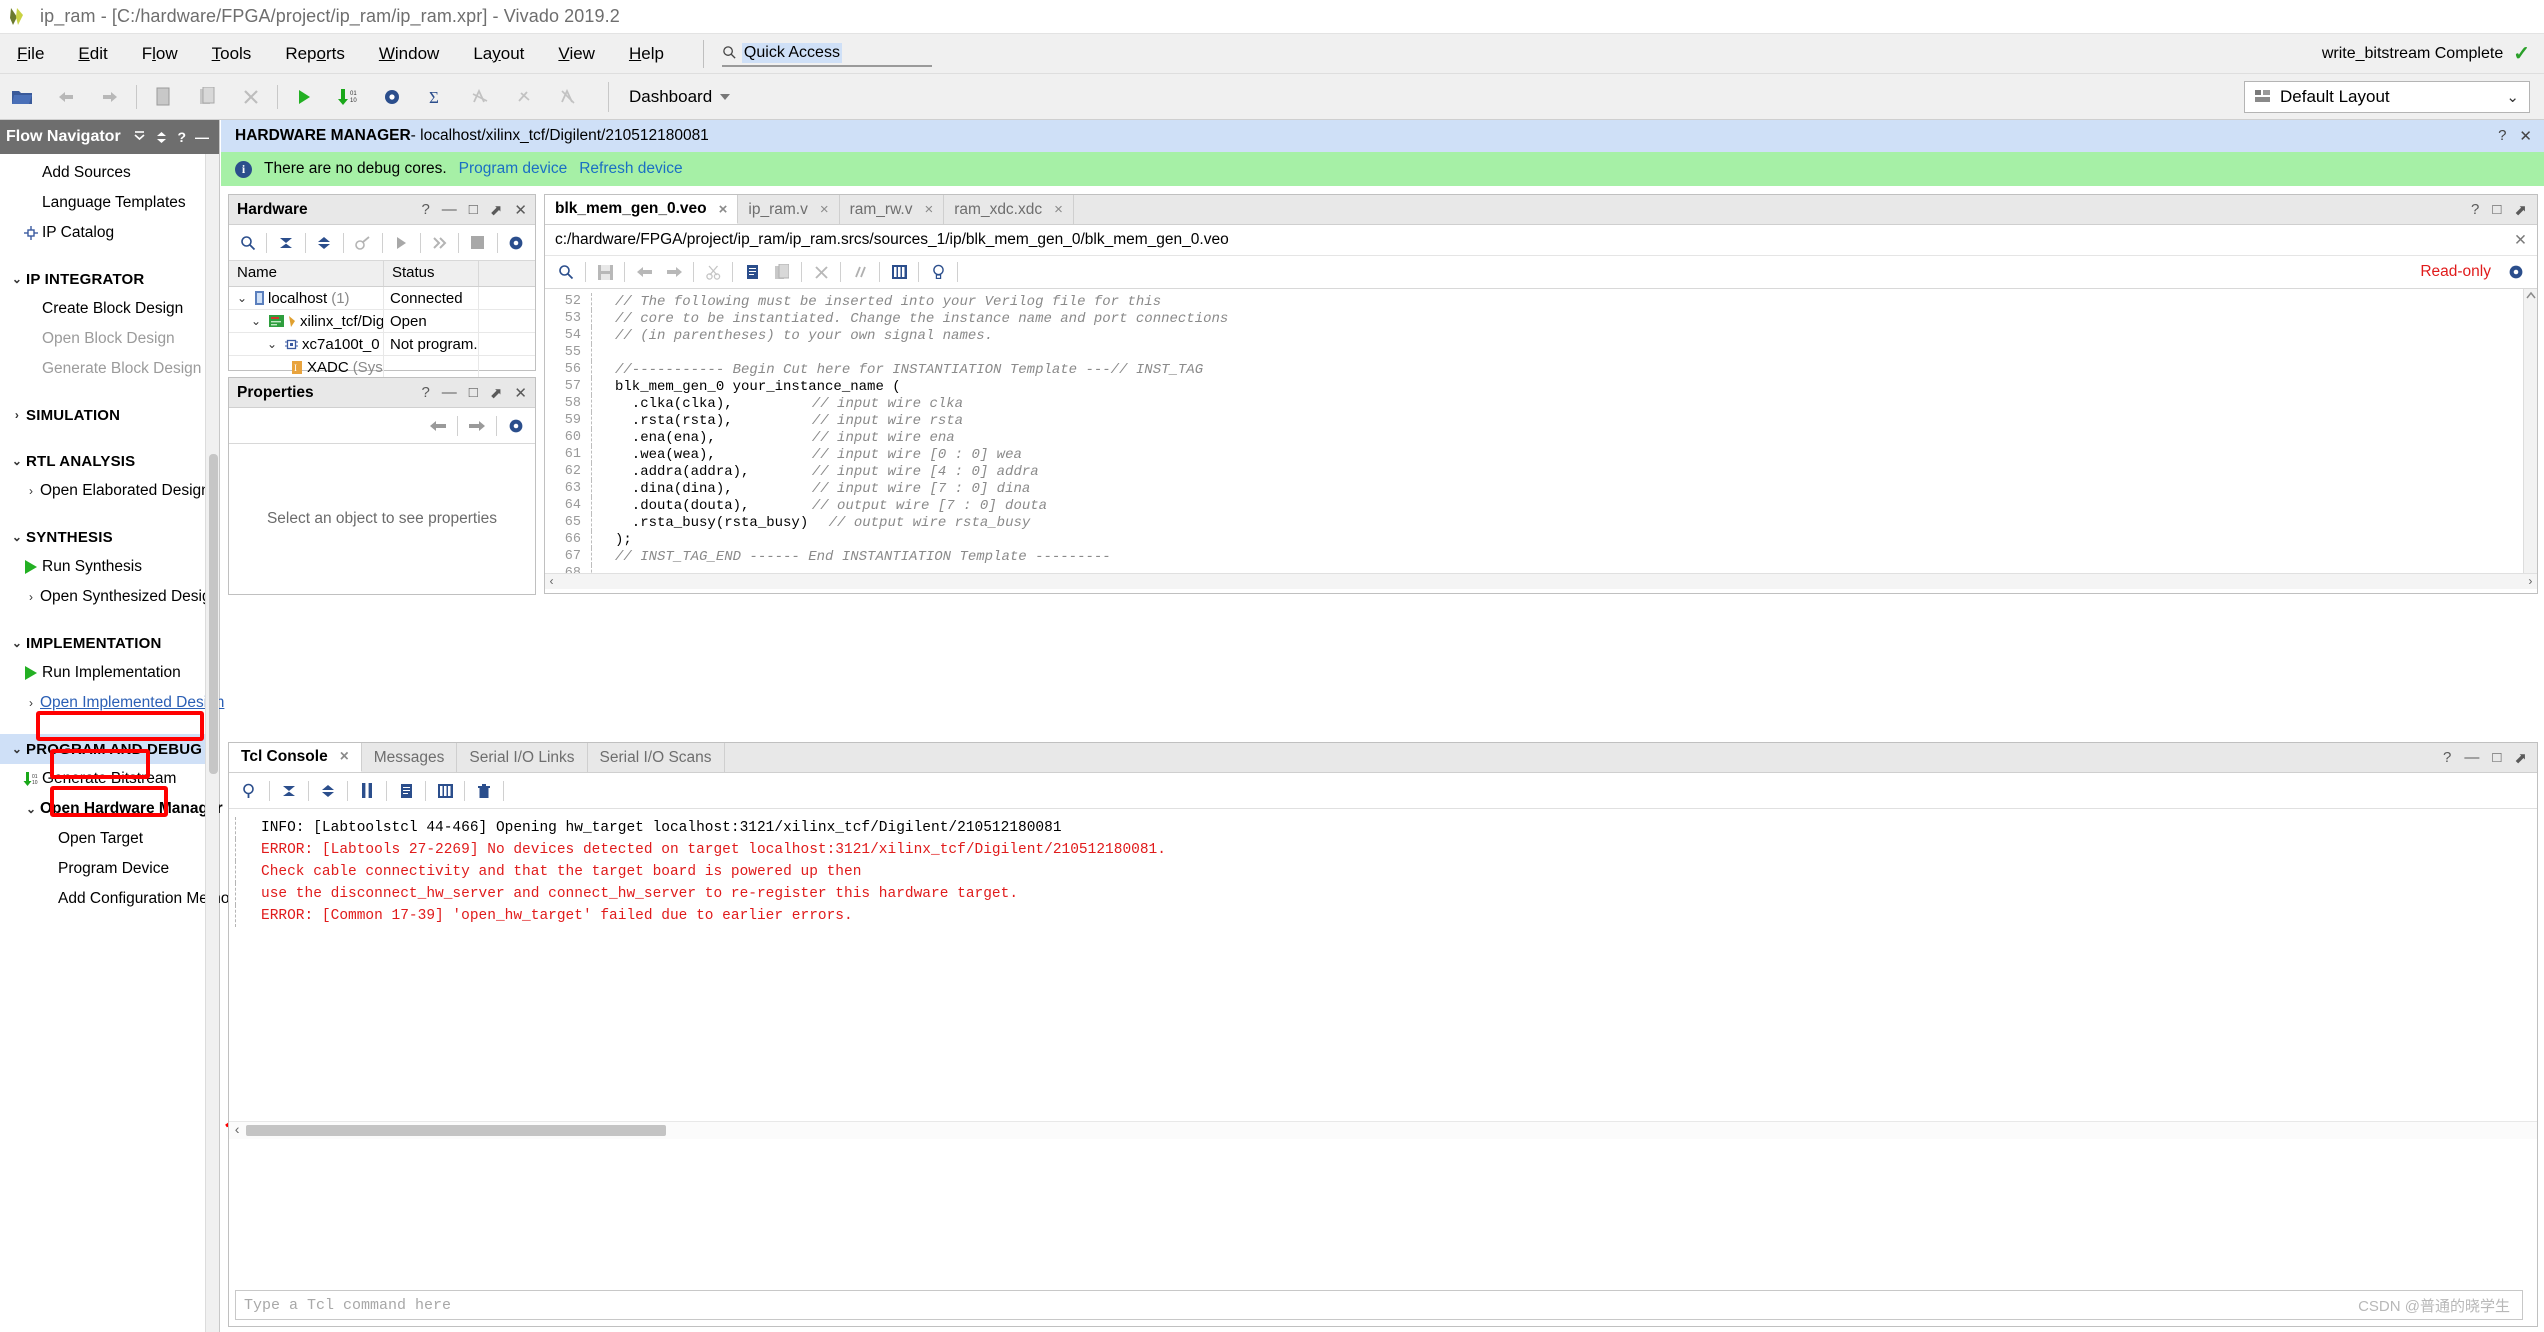  Describe the element at coordinates (576, 54) in the screenshot. I see `menu-view: View` at that location.